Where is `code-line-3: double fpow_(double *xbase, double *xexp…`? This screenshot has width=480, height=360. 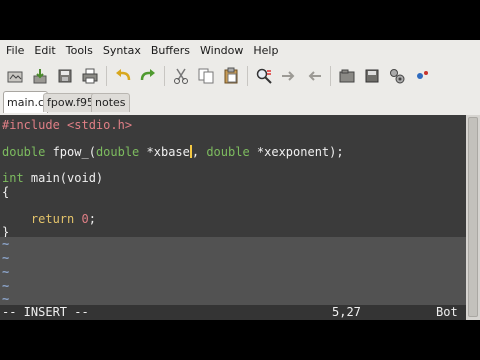 code-line-3: double fpow_(double *xbase, double *xexp… is located at coordinates (173, 152).